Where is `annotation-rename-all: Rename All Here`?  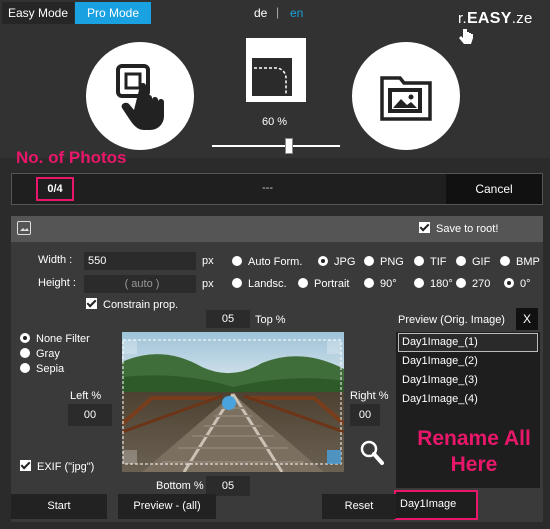 annotation-rename-all: Rename All Here is located at coordinates (474, 451).